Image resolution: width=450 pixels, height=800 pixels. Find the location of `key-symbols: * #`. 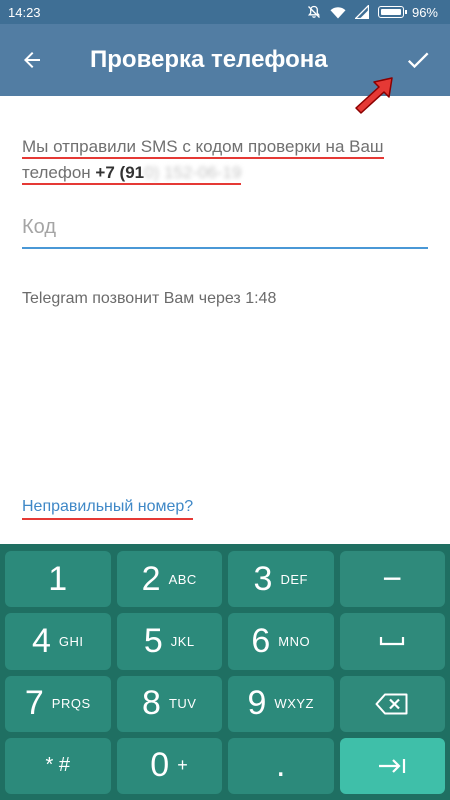

key-symbols: * # is located at coordinates (57, 765).